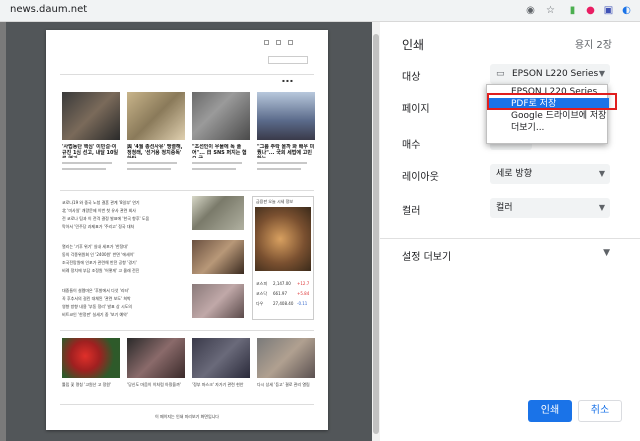 The height and width of the screenshot is (441, 640). What do you see at coordinates (283, 239) in the screenshot?
I see `stock-box-photo` at bounding box center [283, 239].